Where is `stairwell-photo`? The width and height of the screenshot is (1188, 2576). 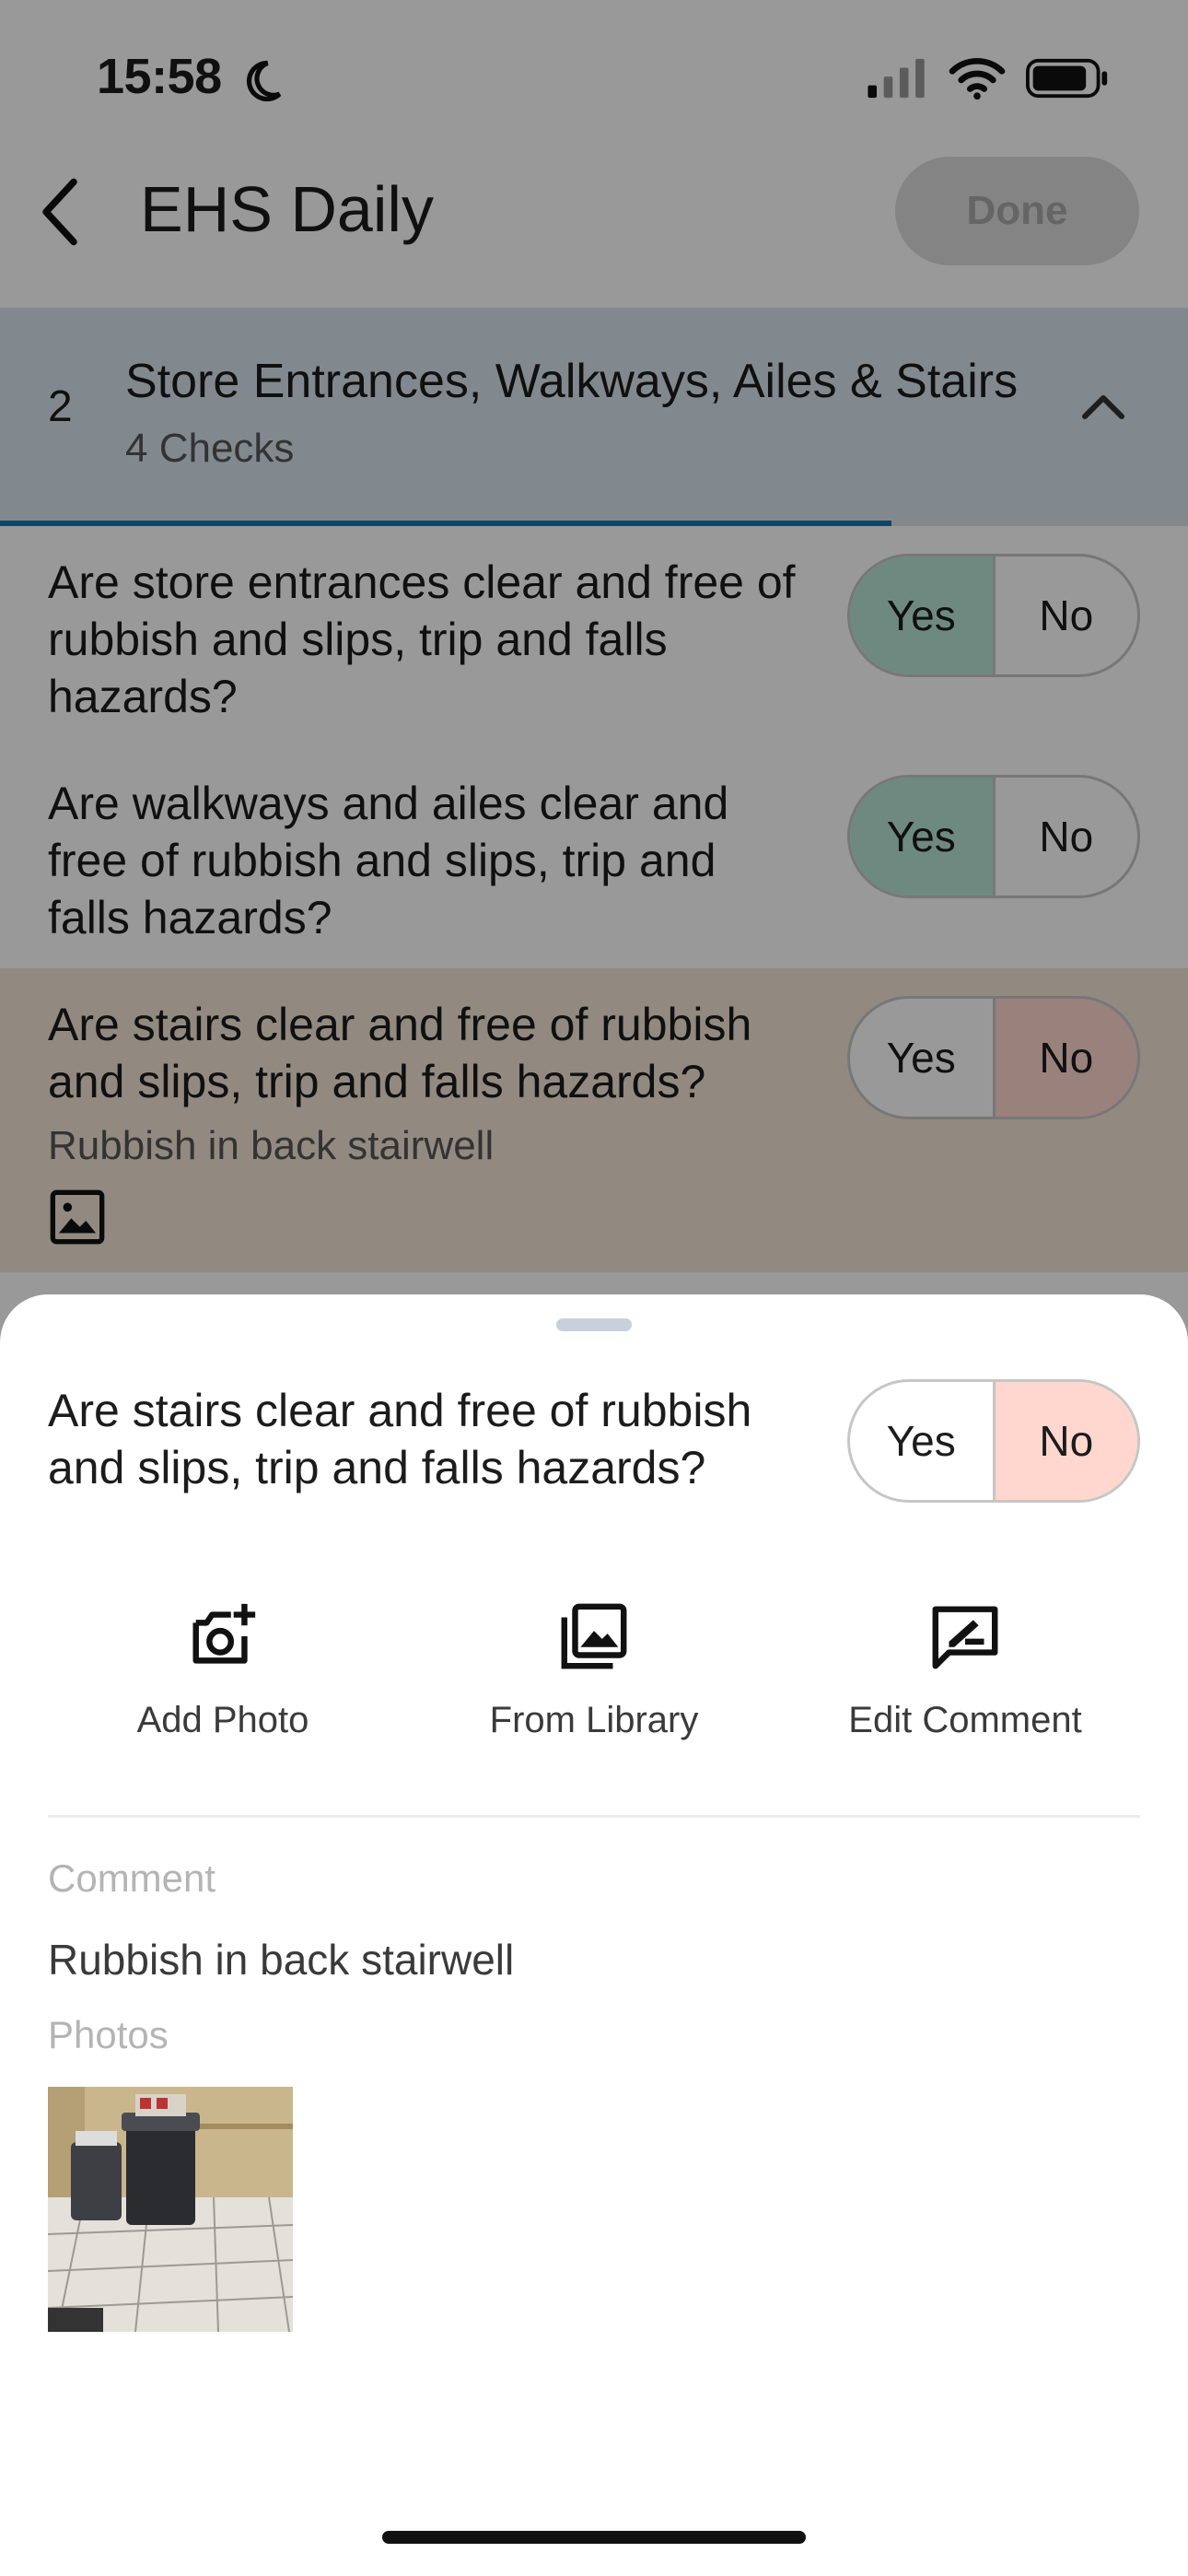
stairwell-photo is located at coordinates (170, 2209).